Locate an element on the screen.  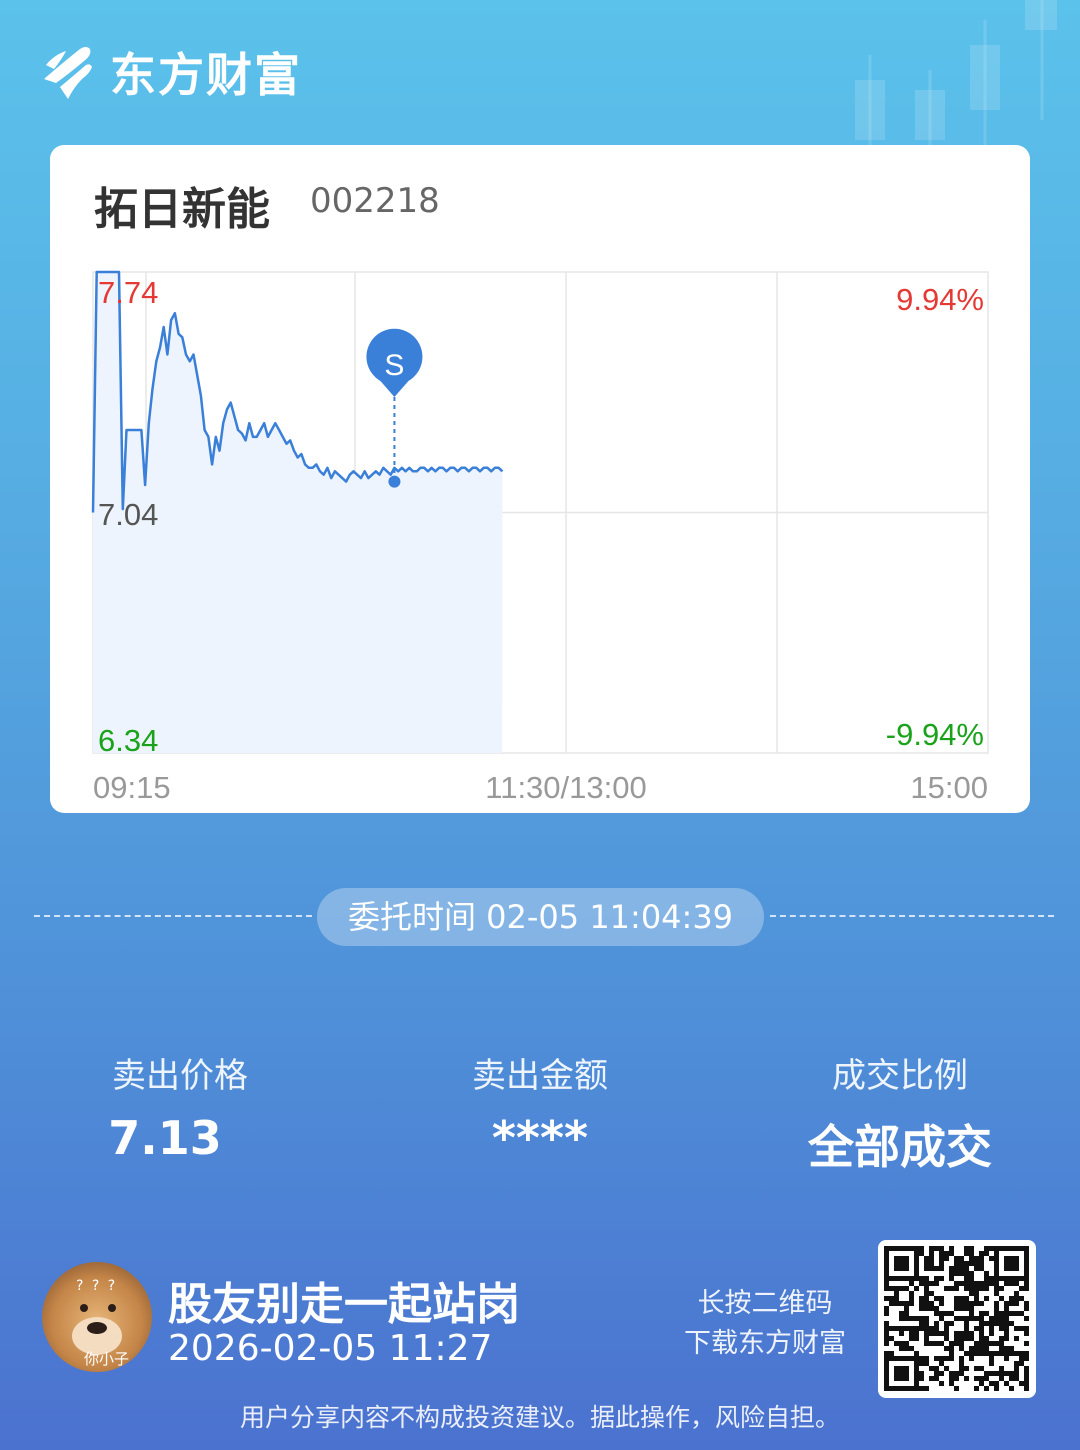
order-time-value: 02-05 11:04:39 is located at coordinates (610, 917).